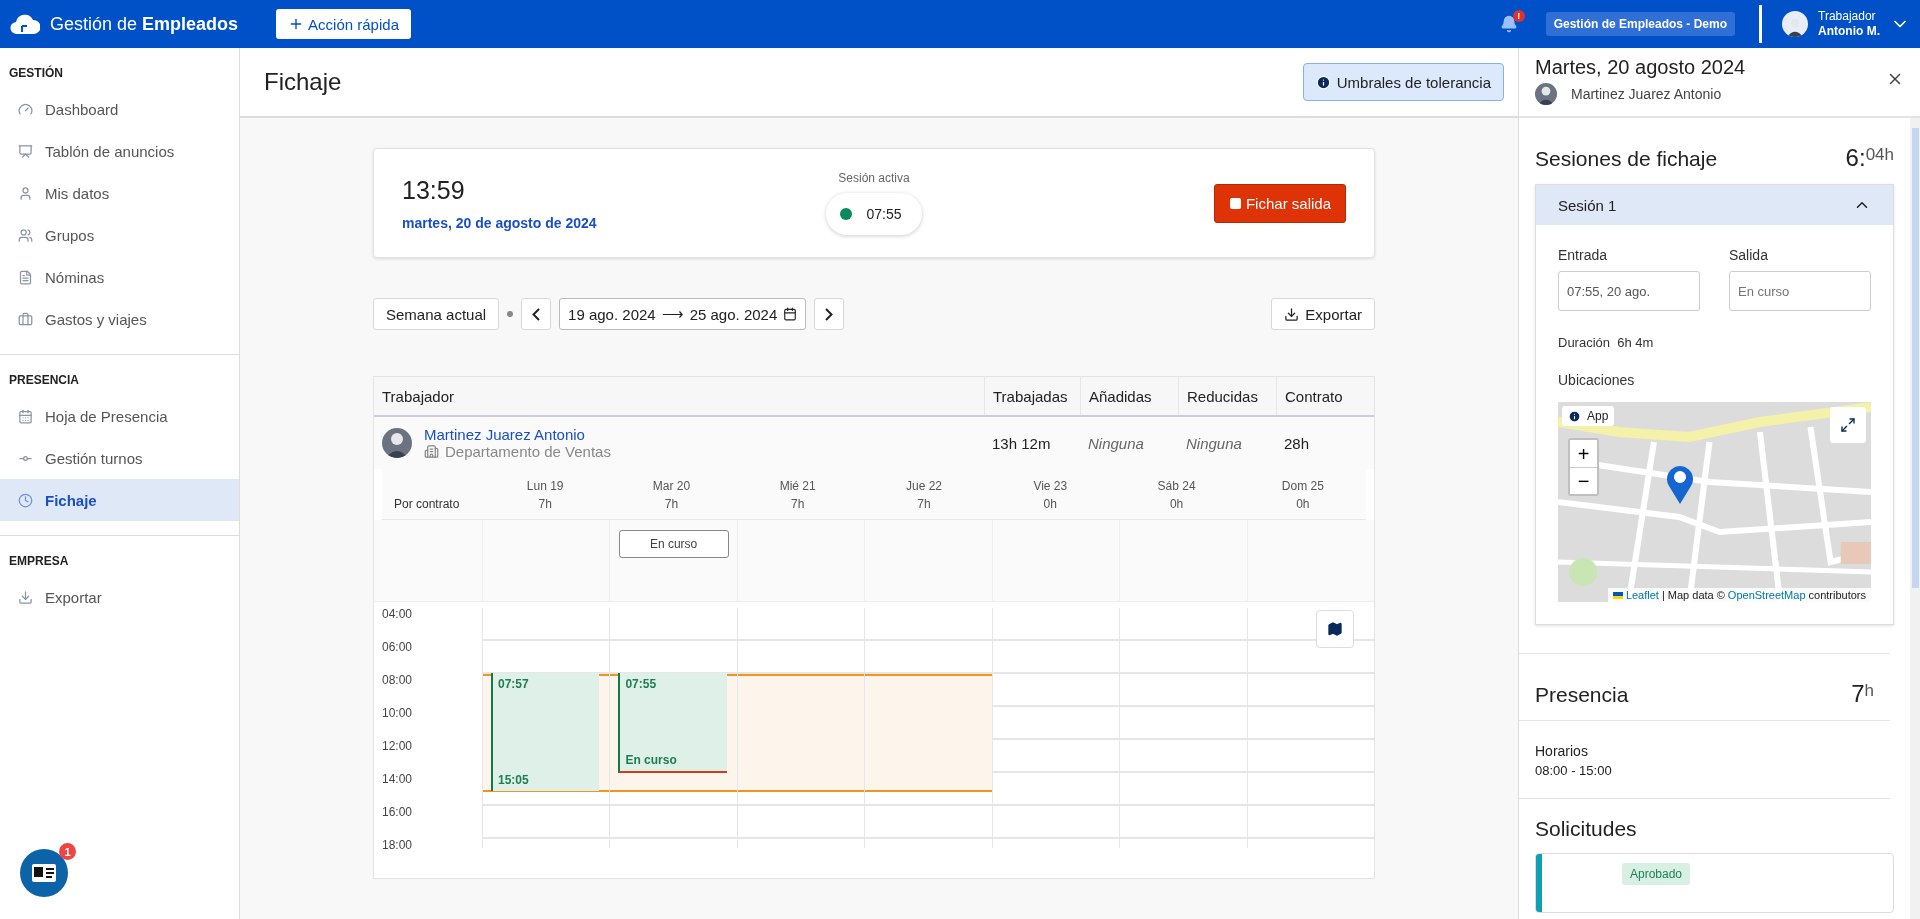 The width and height of the screenshot is (1920, 919). What do you see at coordinates (1588, 416) in the screenshot?
I see `source-badge: App` at bounding box center [1588, 416].